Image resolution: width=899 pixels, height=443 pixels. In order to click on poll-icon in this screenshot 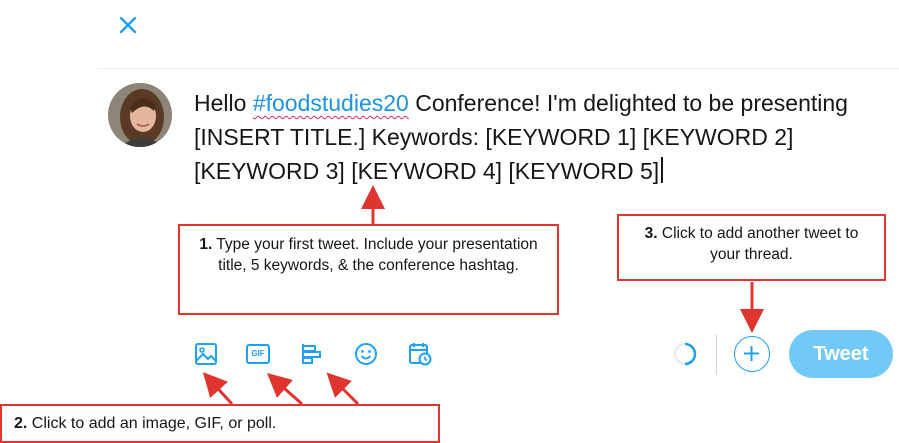, I will do `click(312, 354)`.